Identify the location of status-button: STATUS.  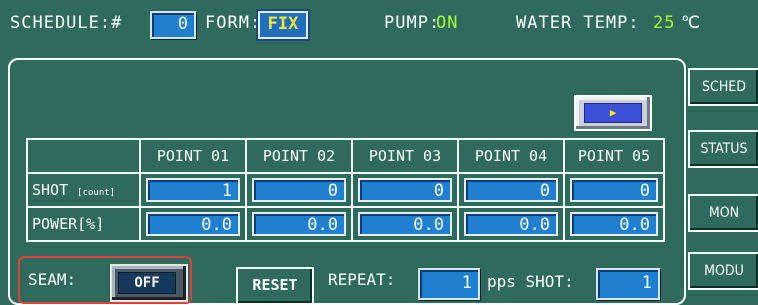
(723, 149).